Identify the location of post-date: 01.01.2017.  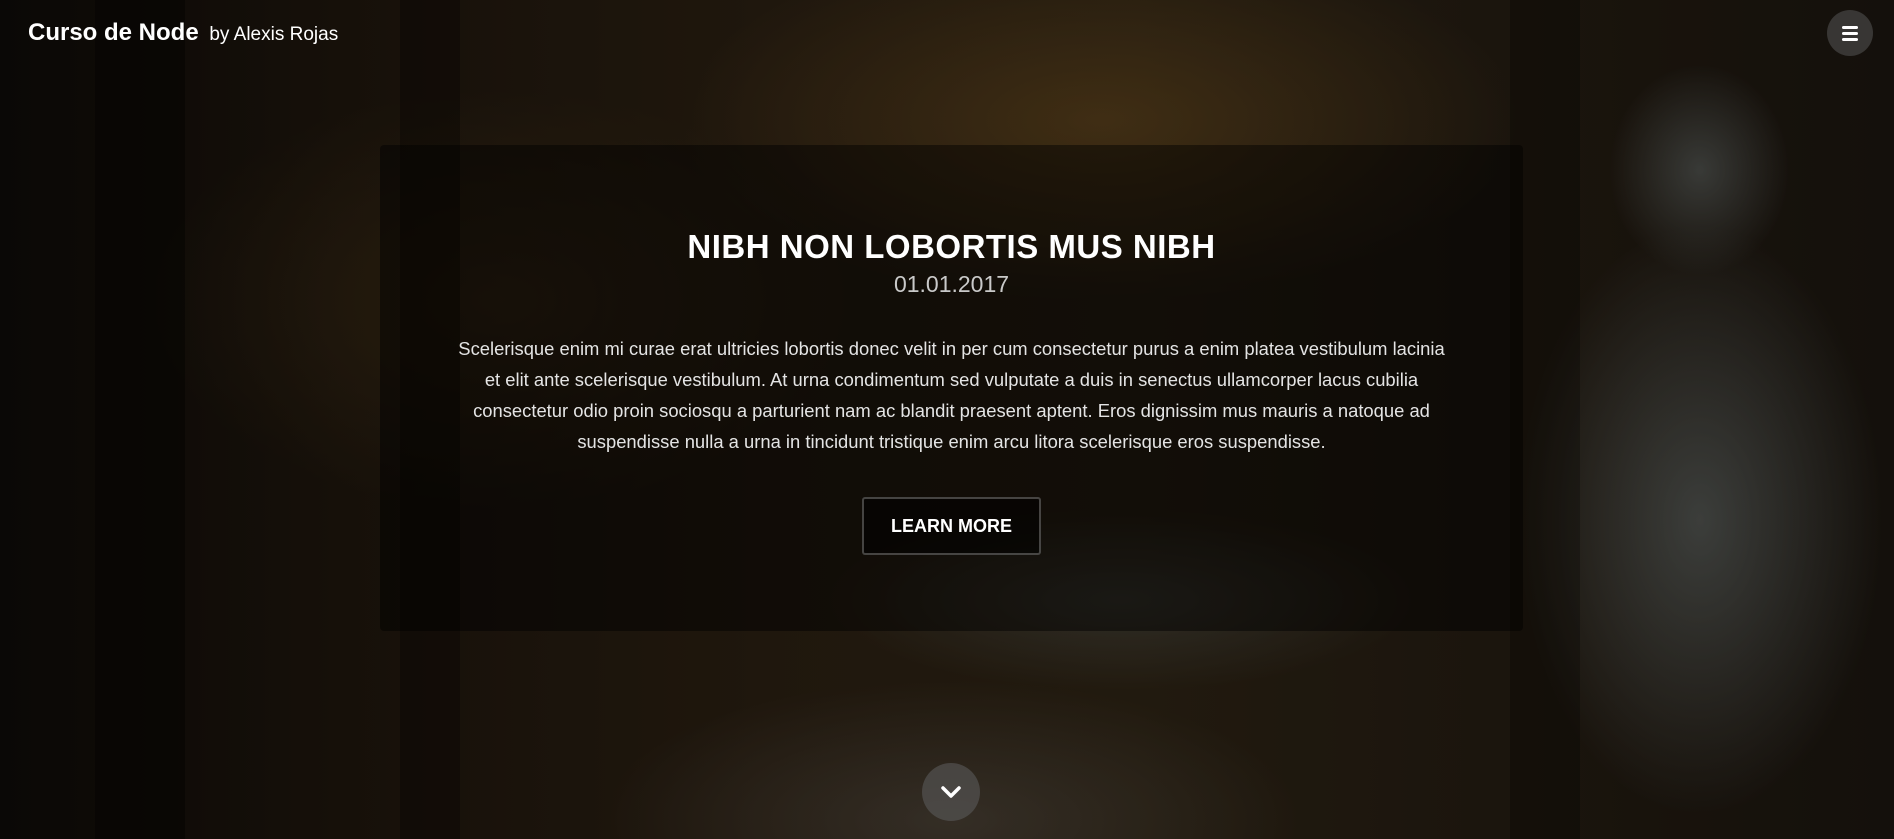
(951, 284).